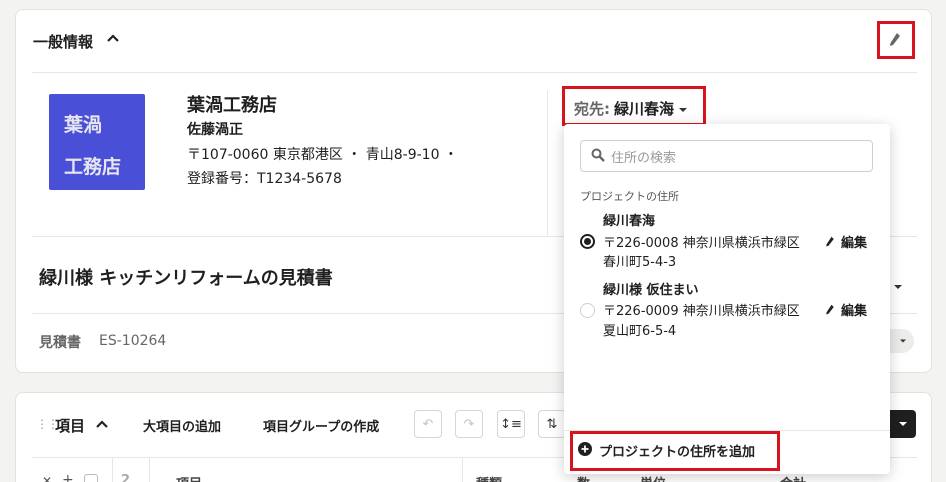 This screenshot has width=946, height=482. What do you see at coordinates (321, 425) in the screenshot?
I see `create-item-group-button: 項目グループの作成` at bounding box center [321, 425].